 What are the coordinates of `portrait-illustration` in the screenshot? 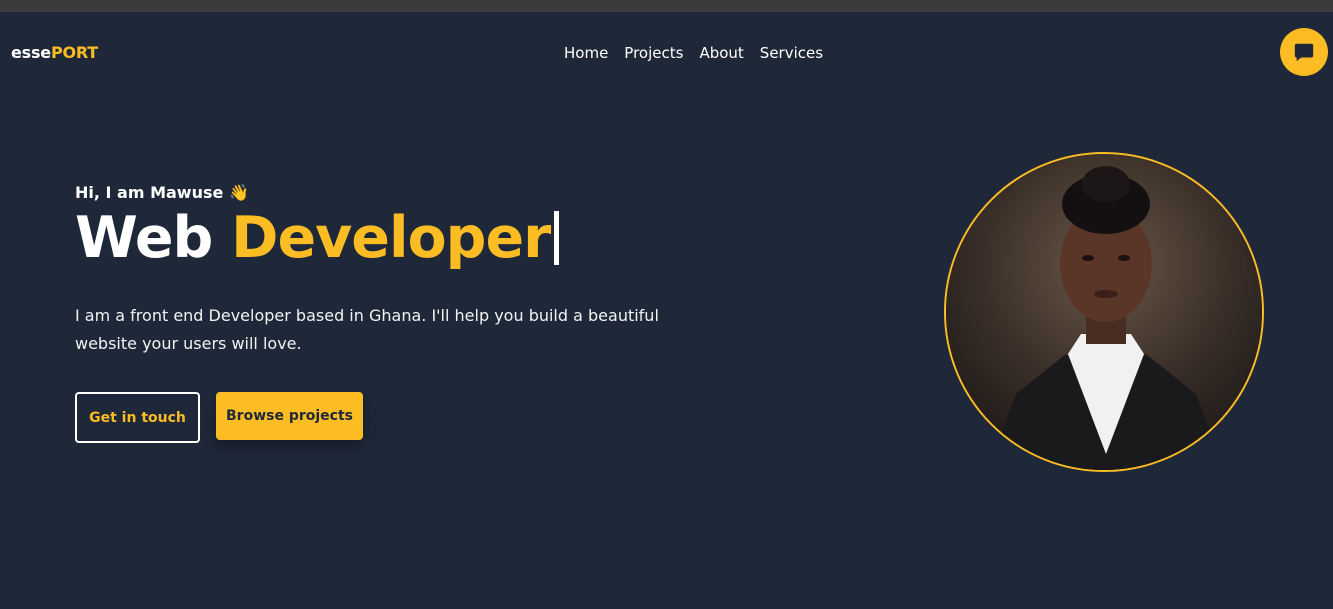 It's located at (1104, 312).